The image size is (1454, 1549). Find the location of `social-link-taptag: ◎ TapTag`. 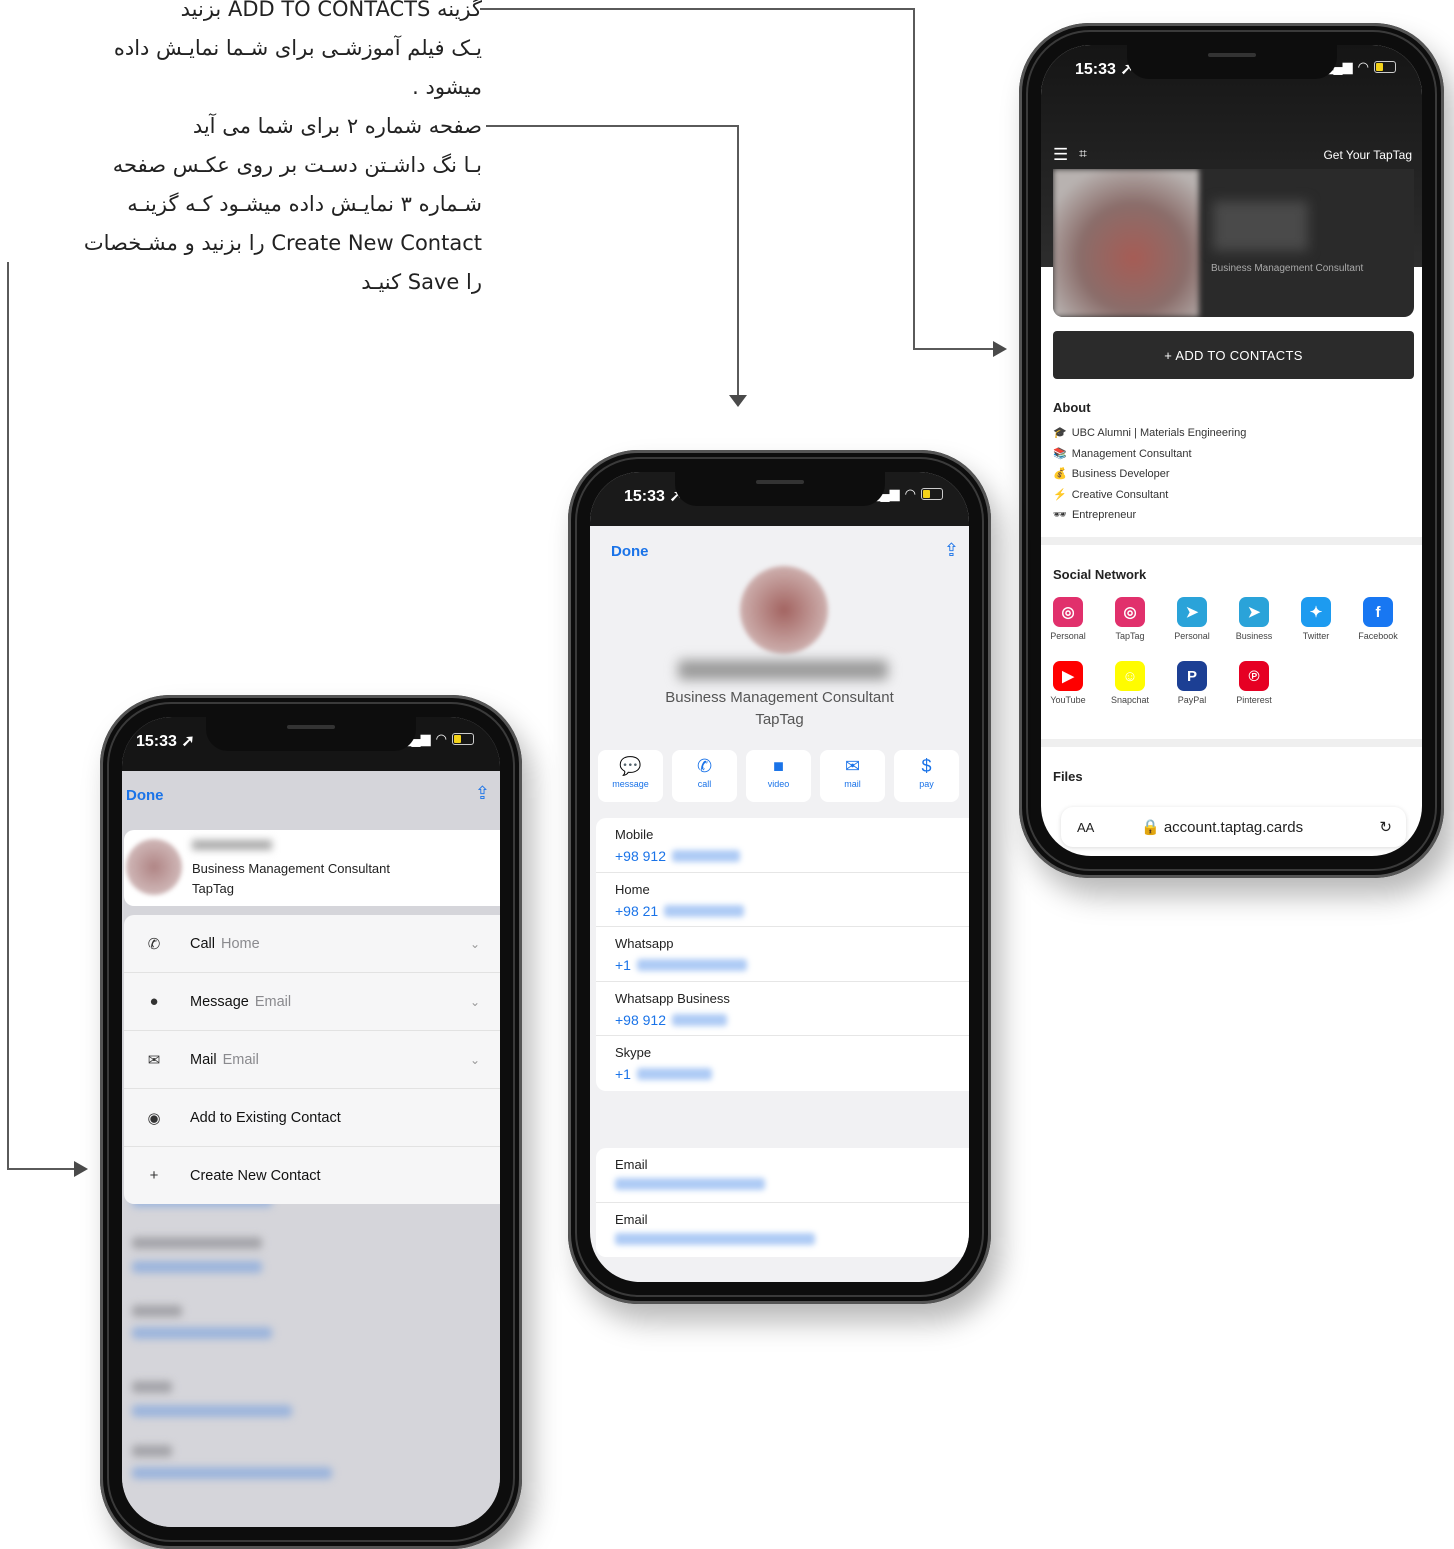

social-link-taptag: ◎ TapTag is located at coordinates (1130, 619).